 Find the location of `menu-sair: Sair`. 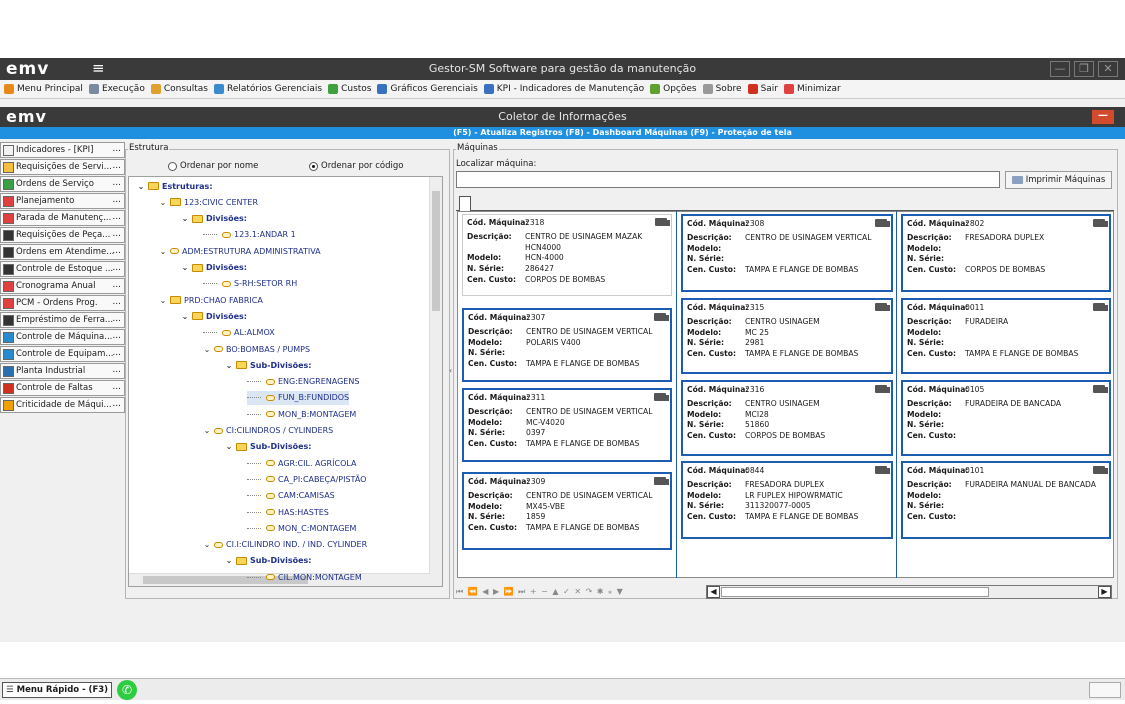

menu-sair: Sair is located at coordinates (762, 89).